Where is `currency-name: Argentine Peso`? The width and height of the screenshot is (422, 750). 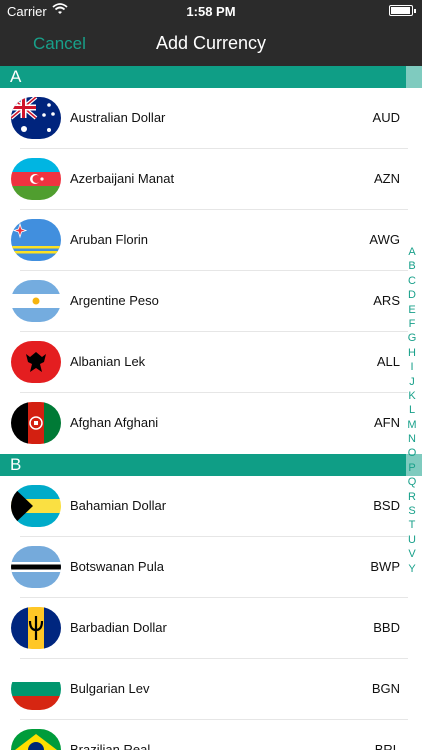
currency-name: Argentine Peso is located at coordinates (114, 300).